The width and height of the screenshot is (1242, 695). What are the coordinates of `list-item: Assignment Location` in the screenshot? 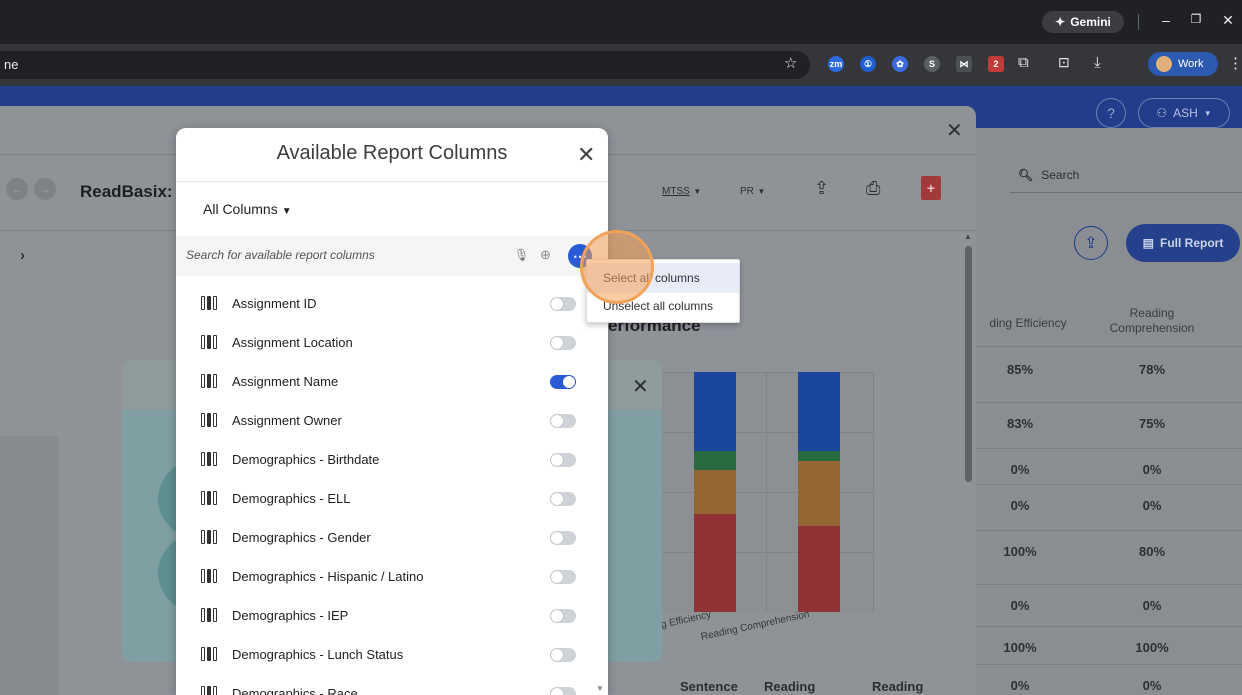 It's located at (386, 342).